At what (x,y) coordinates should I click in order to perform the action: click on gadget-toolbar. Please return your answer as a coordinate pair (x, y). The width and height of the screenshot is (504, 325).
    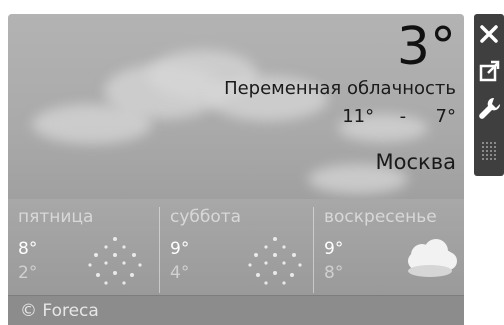
    Looking at the image, I should click on (489, 95).